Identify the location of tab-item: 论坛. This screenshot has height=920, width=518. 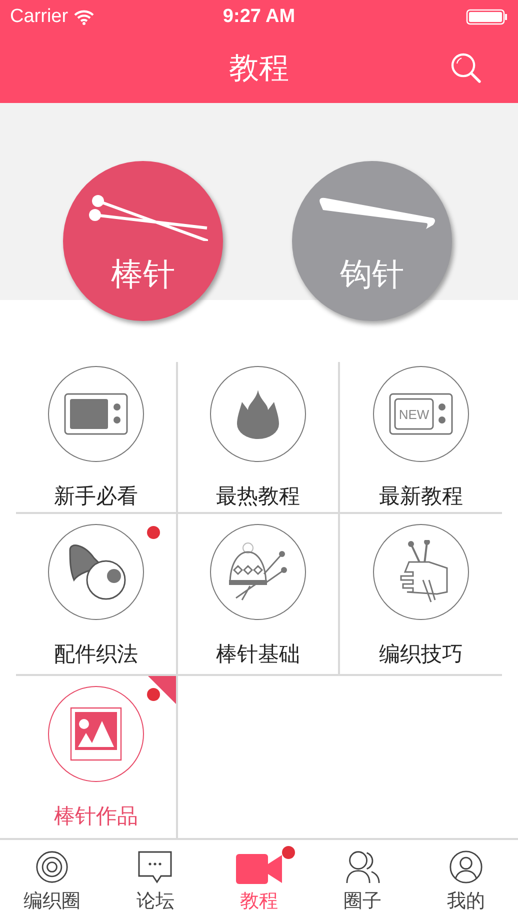
(156, 880).